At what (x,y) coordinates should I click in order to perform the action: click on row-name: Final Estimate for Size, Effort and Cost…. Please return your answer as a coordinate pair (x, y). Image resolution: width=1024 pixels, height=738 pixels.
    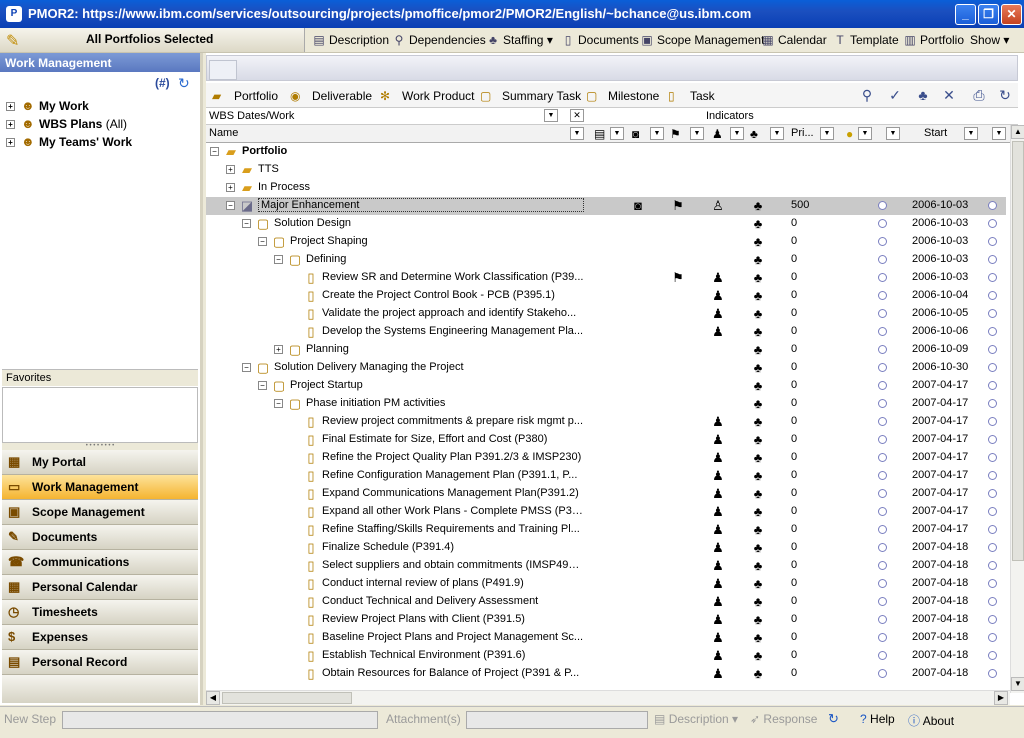
    Looking at the image, I should click on (453, 439).